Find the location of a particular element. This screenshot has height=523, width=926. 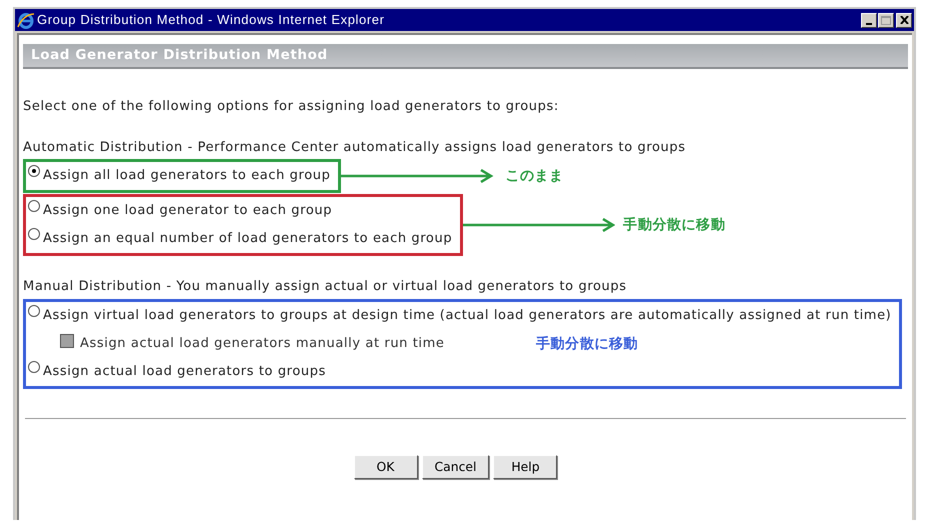

browser-logo-icon is located at coordinates (26, 20).